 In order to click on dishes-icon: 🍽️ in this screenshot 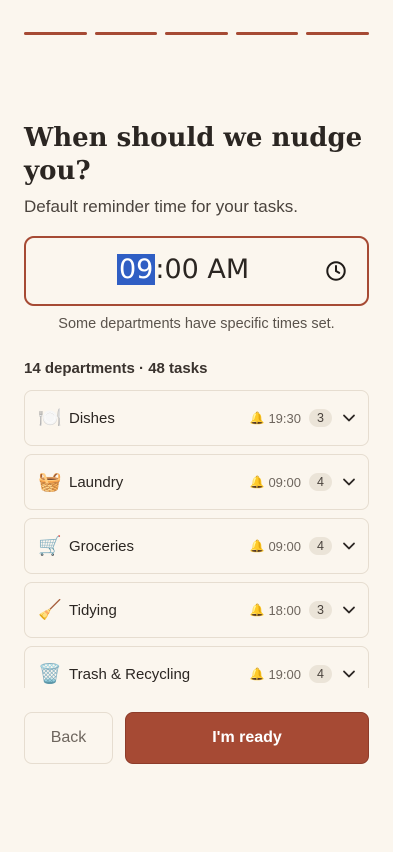, I will do `click(50, 418)`.